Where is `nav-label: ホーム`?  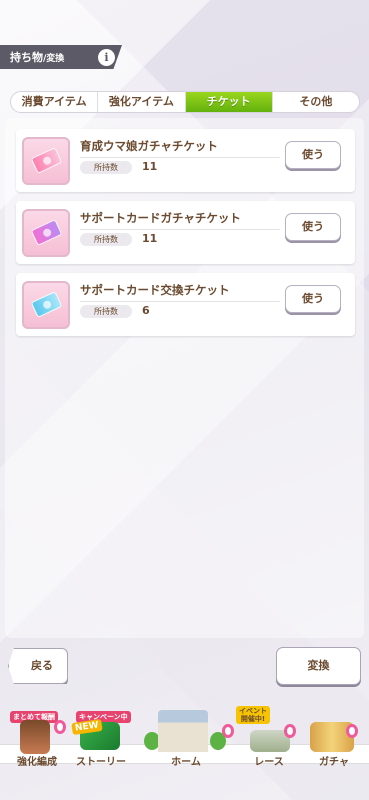 nav-label: ホーム is located at coordinates (186, 762).